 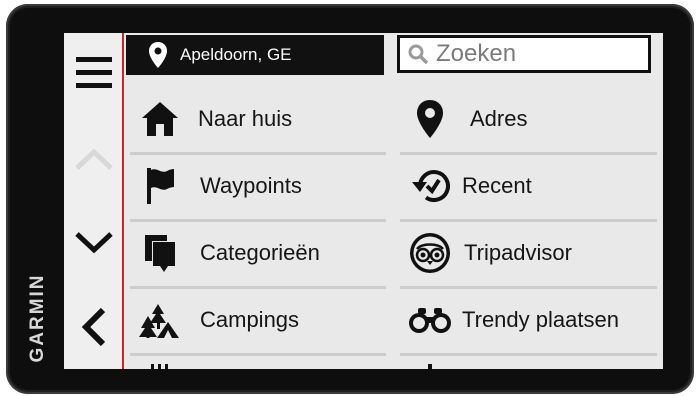 What do you see at coordinates (250, 319) in the screenshot?
I see `tile-label: Campings` at bounding box center [250, 319].